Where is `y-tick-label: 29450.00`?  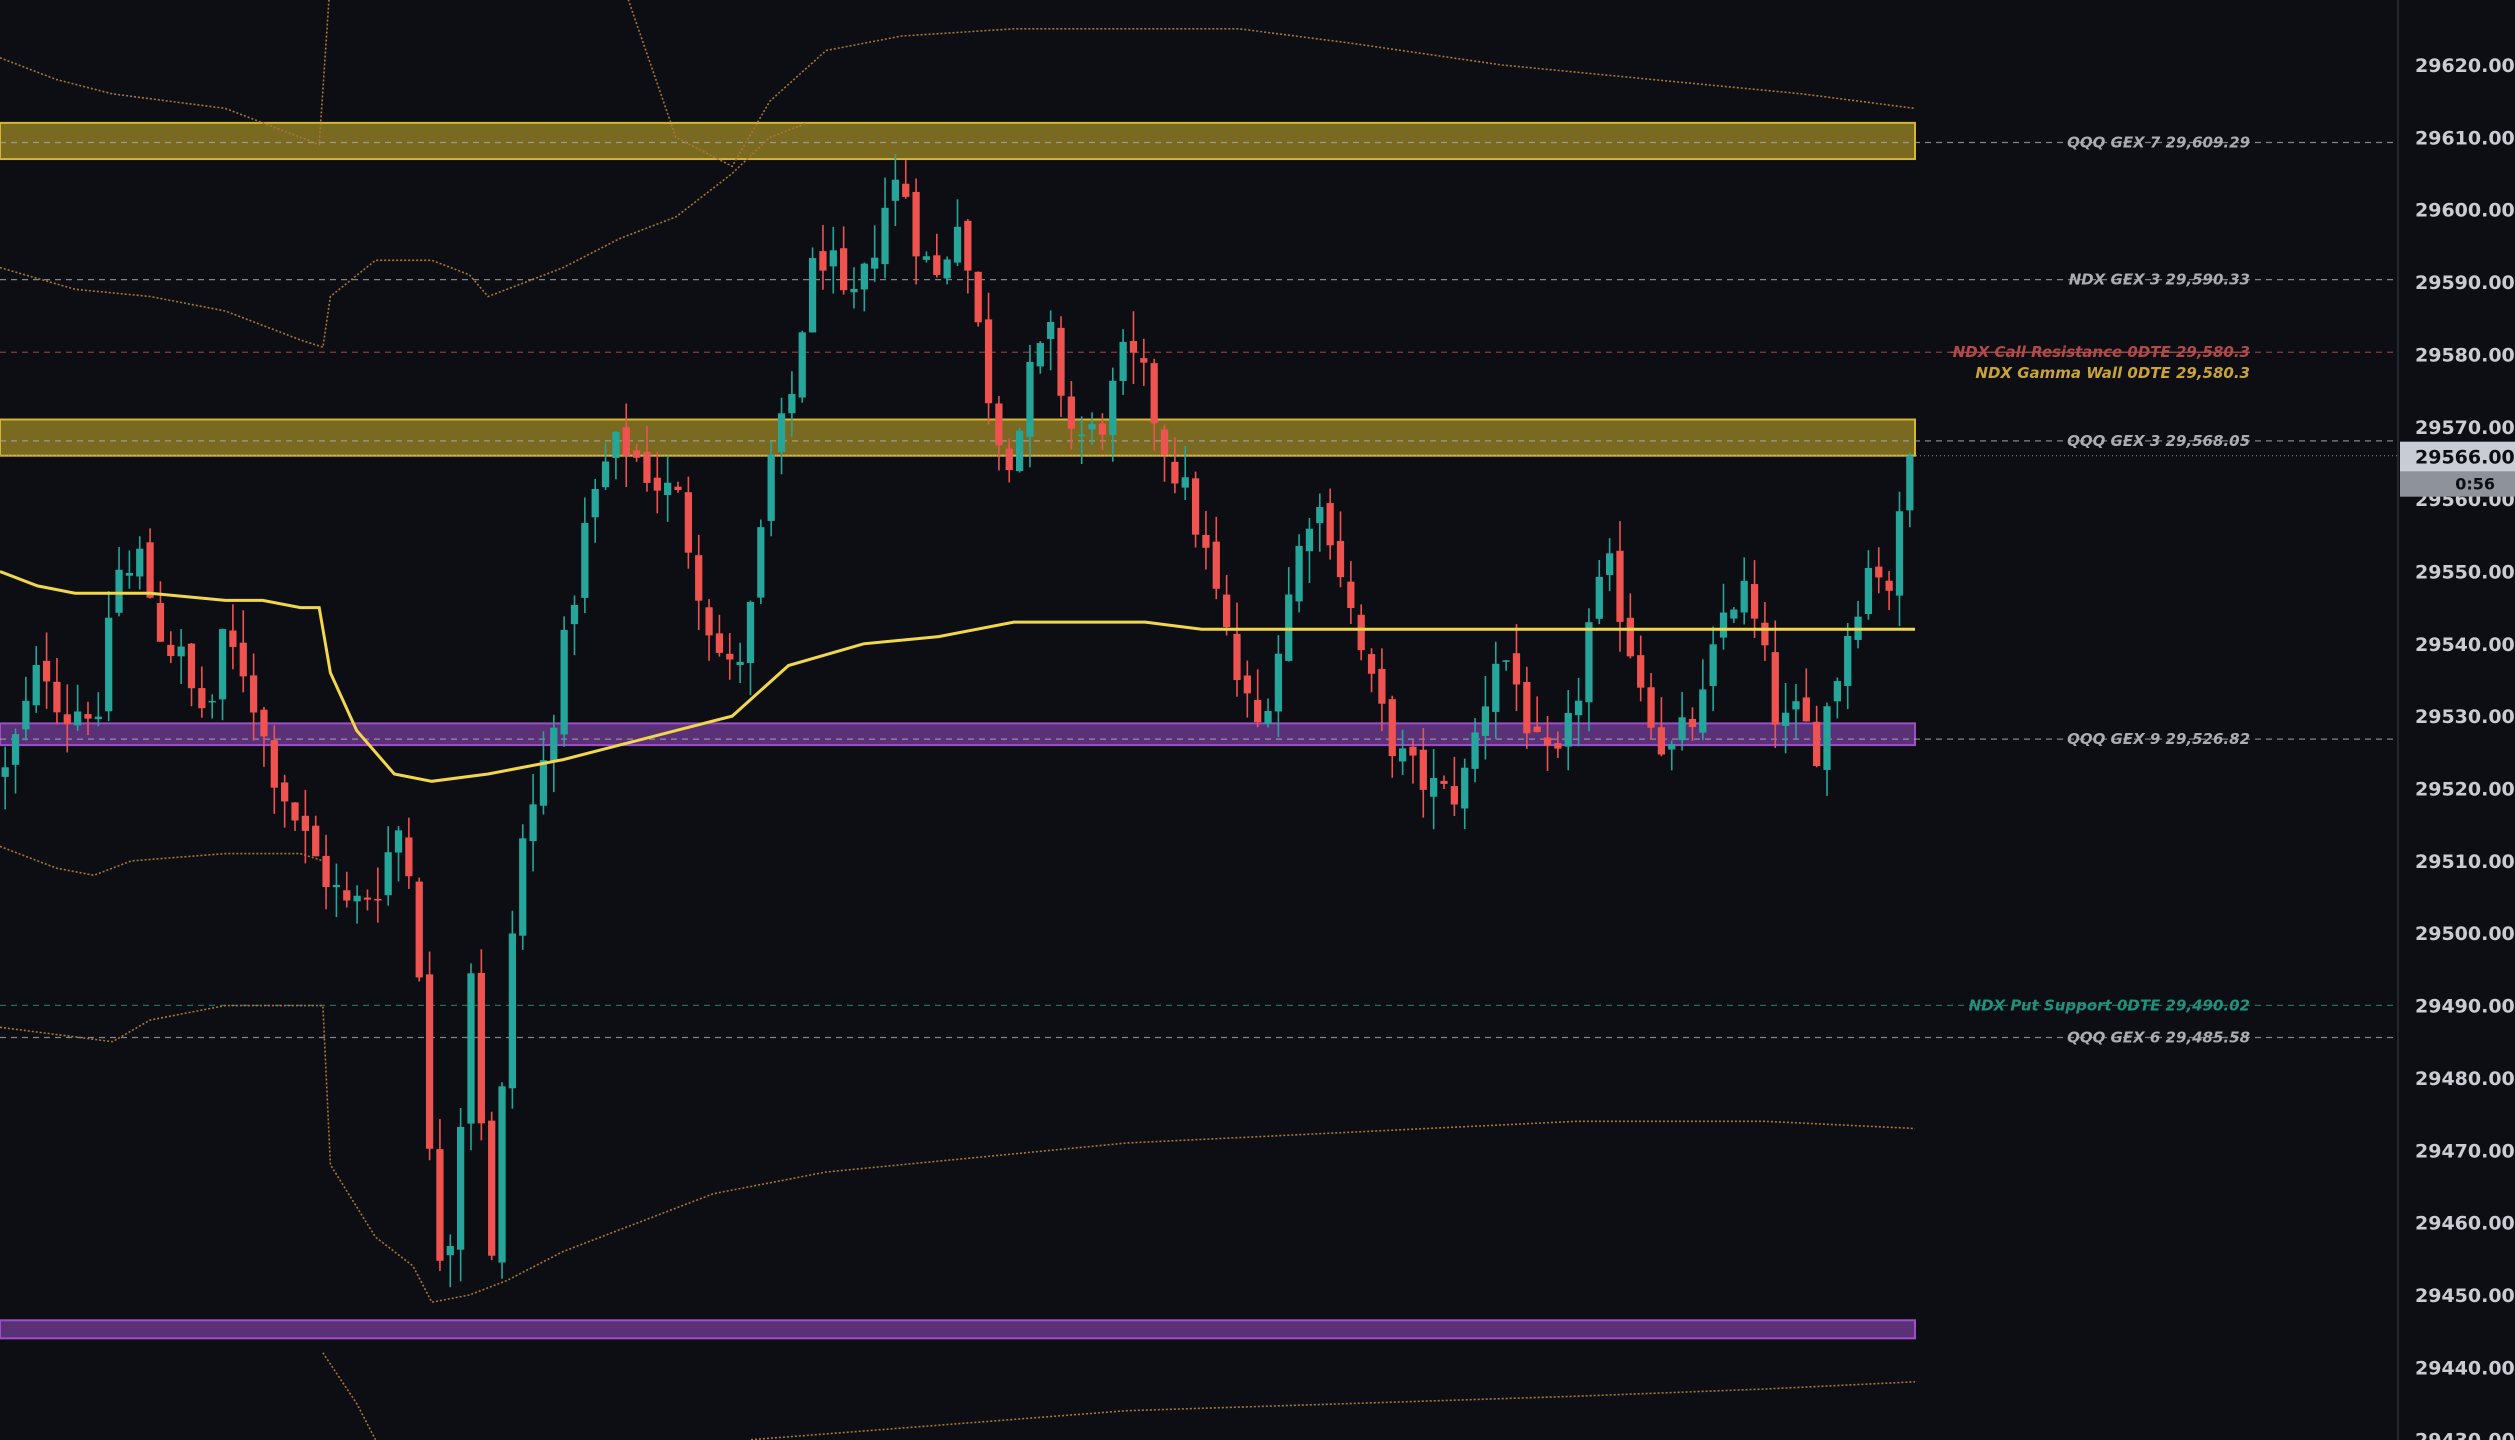
y-tick-label: 29450.00 is located at coordinates (2465, 1296).